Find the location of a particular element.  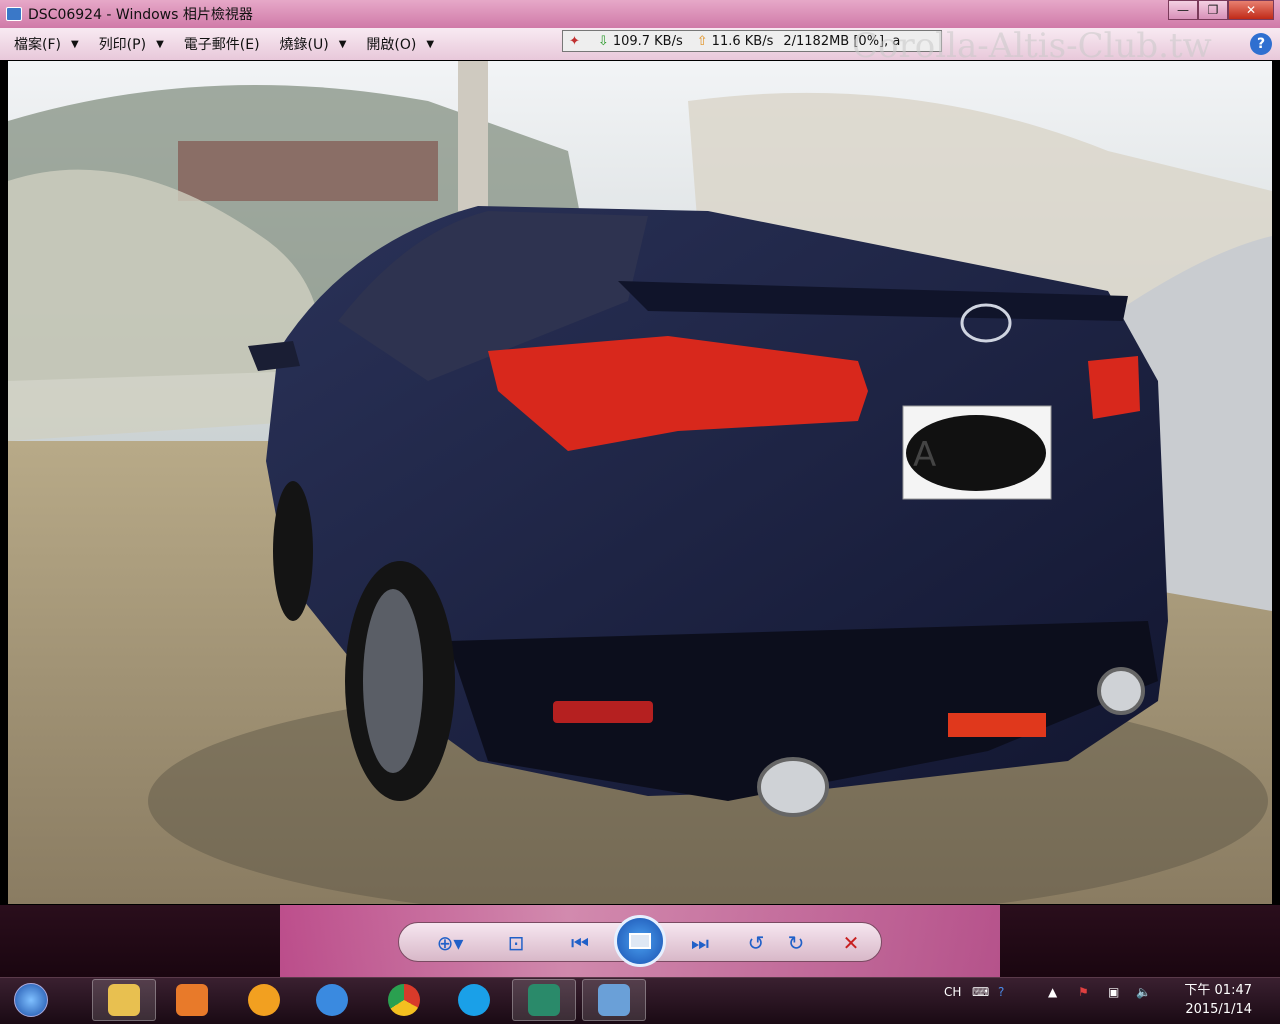

taskbar-ie is located at coordinates (332, 1000).